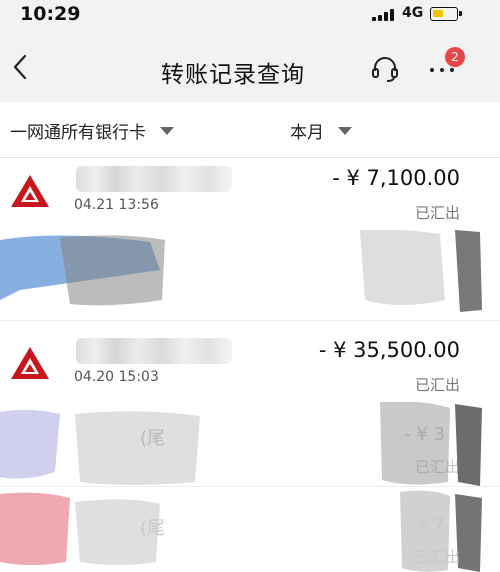 This screenshot has height=572, width=500. What do you see at coordinates (307, 133) in the screenshot?
I see `period-filter-label: 本月` at bounding box center [307, 133].